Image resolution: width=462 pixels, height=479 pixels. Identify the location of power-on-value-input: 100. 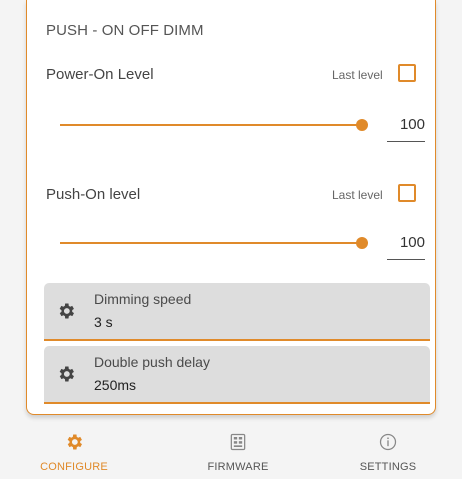
(406, 127).